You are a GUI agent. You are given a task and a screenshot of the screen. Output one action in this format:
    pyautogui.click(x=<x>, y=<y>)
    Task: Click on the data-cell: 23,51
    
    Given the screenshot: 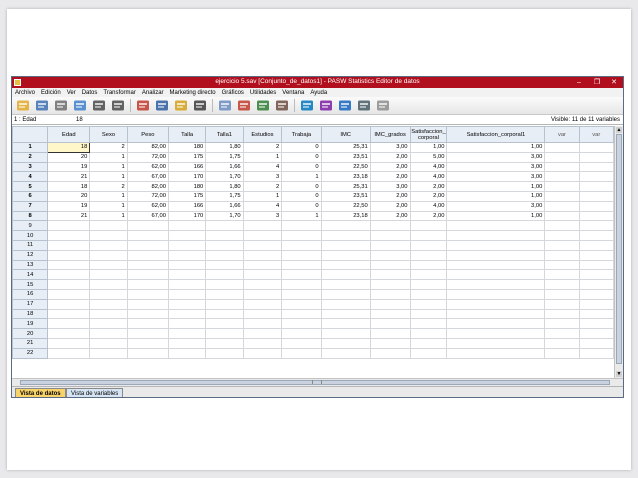 What is the action you would take?
    pyautogui.click(x=345, y=196)
    